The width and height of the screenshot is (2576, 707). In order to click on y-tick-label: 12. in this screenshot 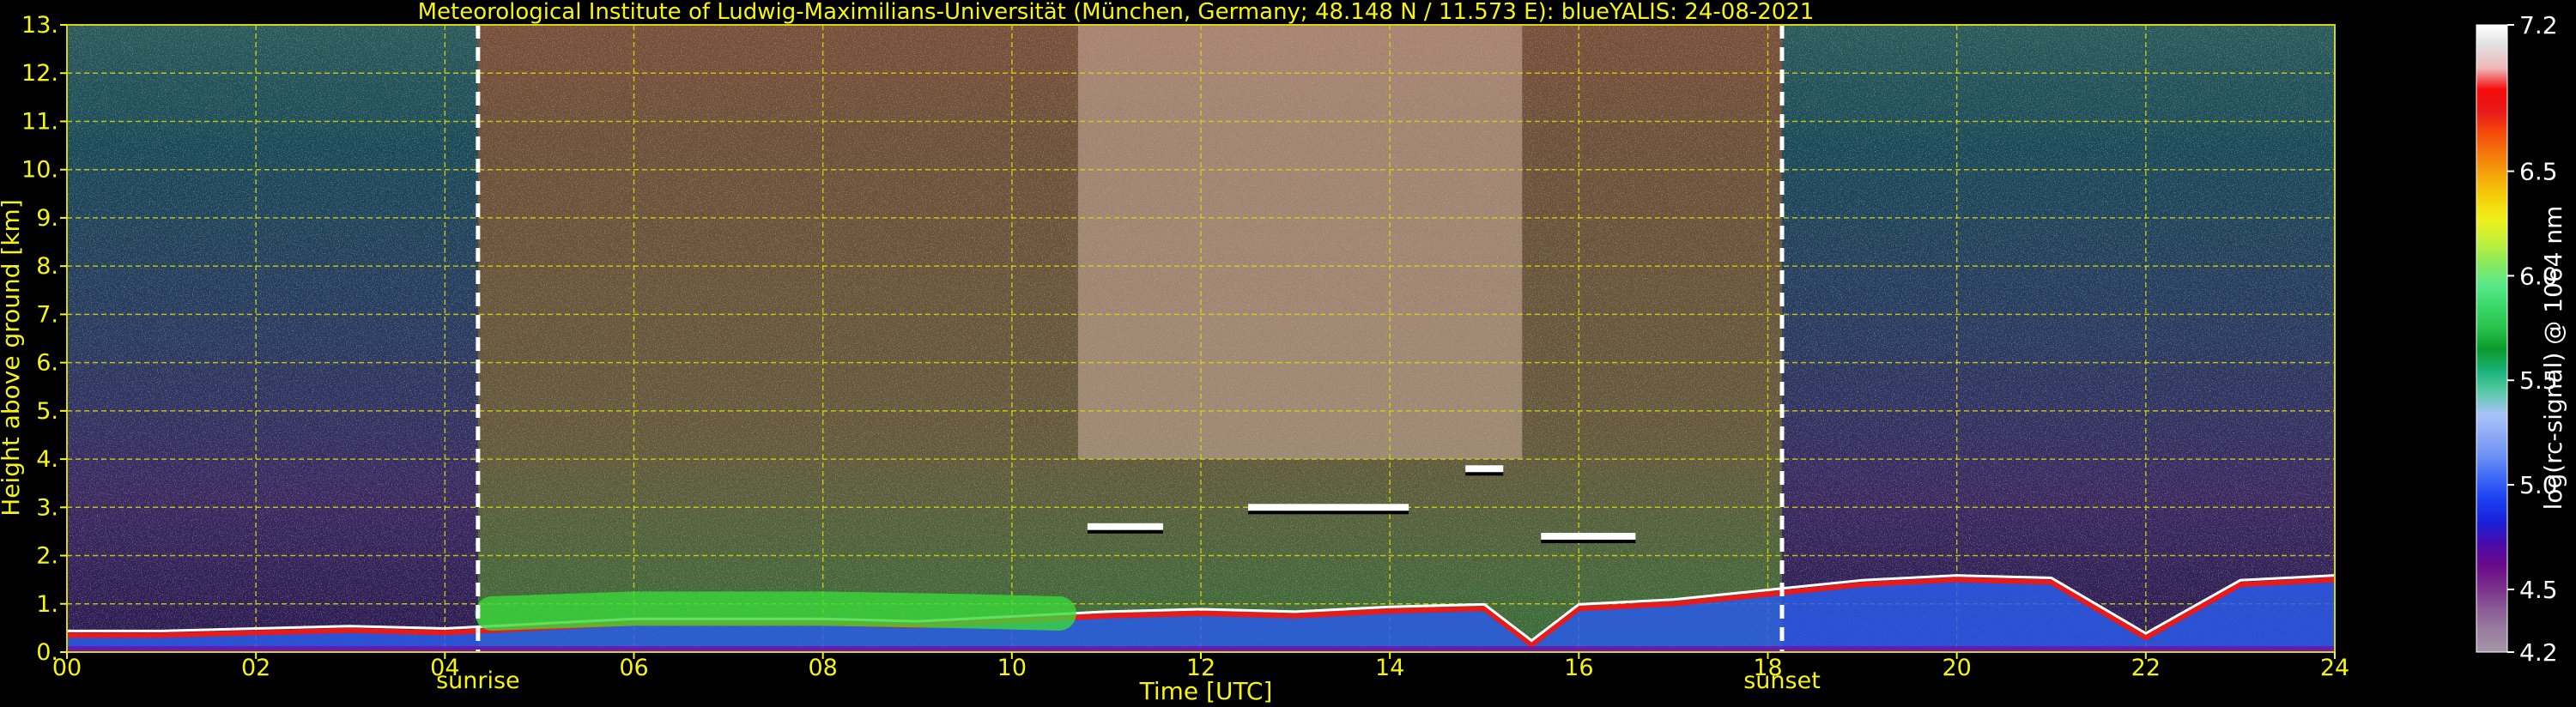, I will do `click(39, 74)`.